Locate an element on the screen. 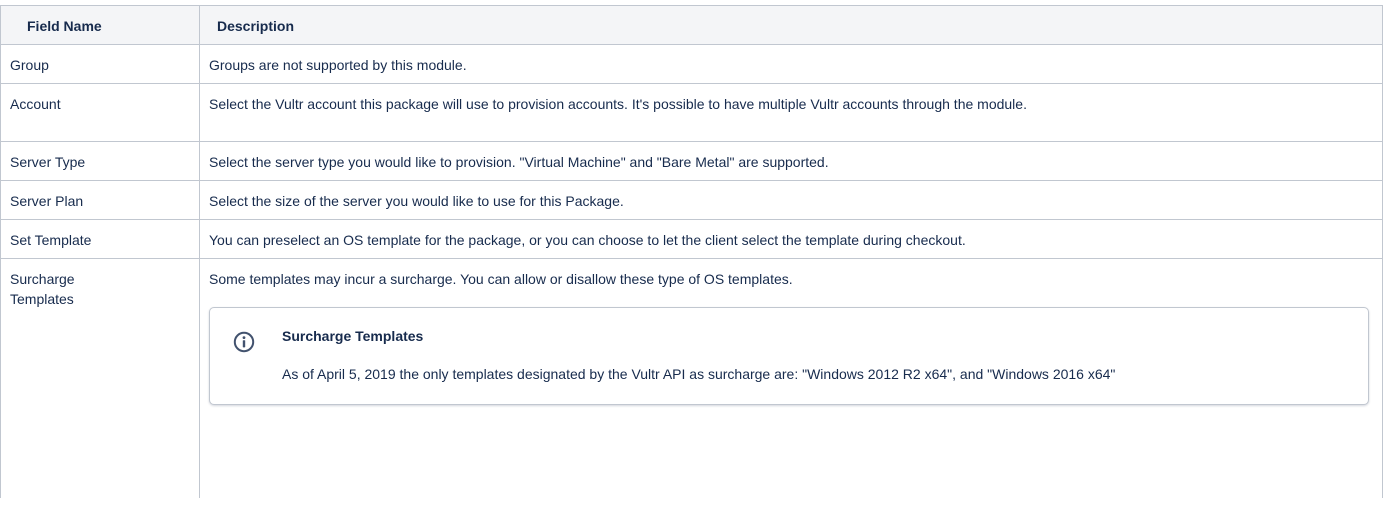 The width and height of the screenshot is (1383, 527). field-name-server-plan: Server Plan is located at coordinates (100, 200).